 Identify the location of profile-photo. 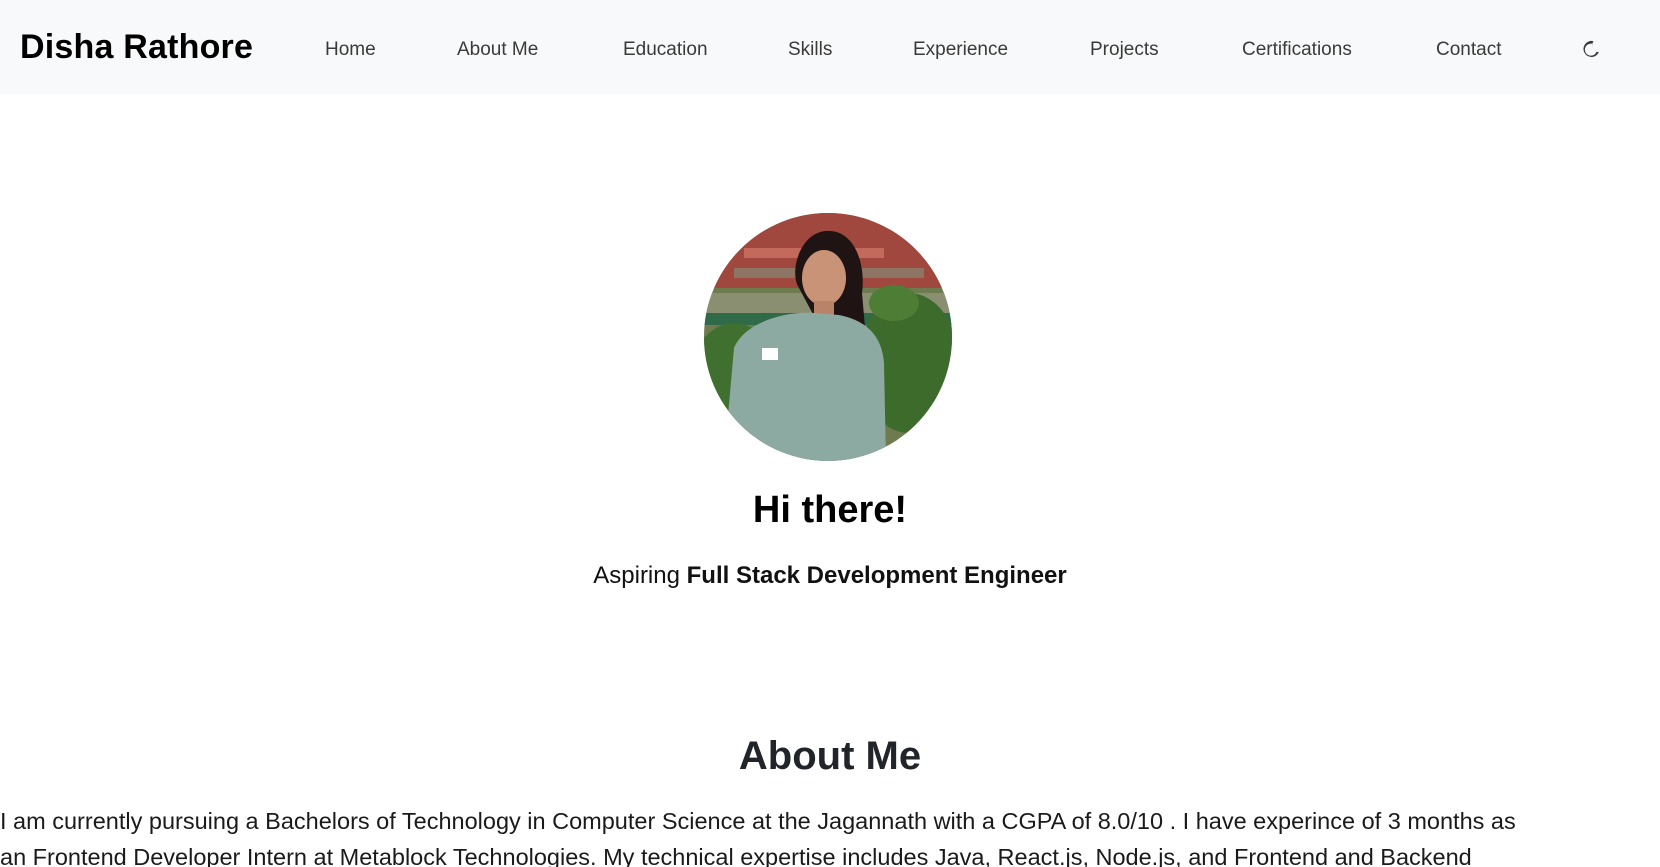
(828, 337).